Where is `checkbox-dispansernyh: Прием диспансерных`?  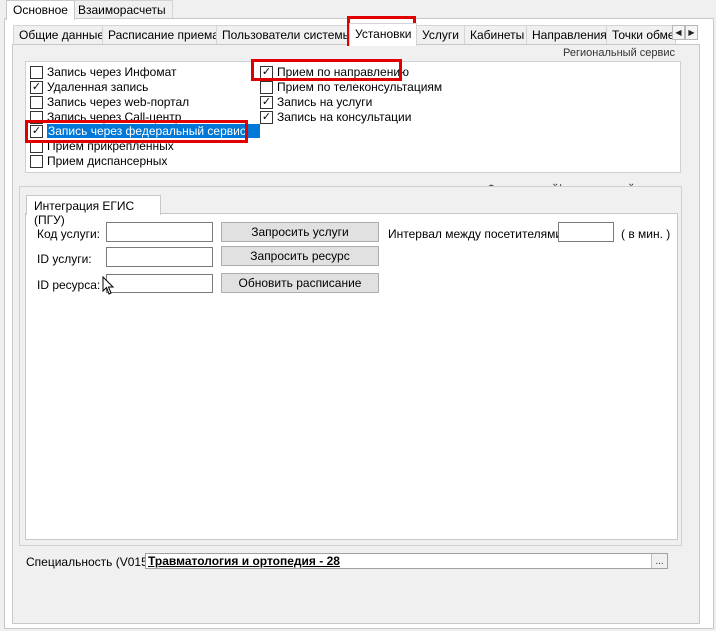 checkbox-dispansernyh: Прием диспансерных is located at coordinates (98, 161).